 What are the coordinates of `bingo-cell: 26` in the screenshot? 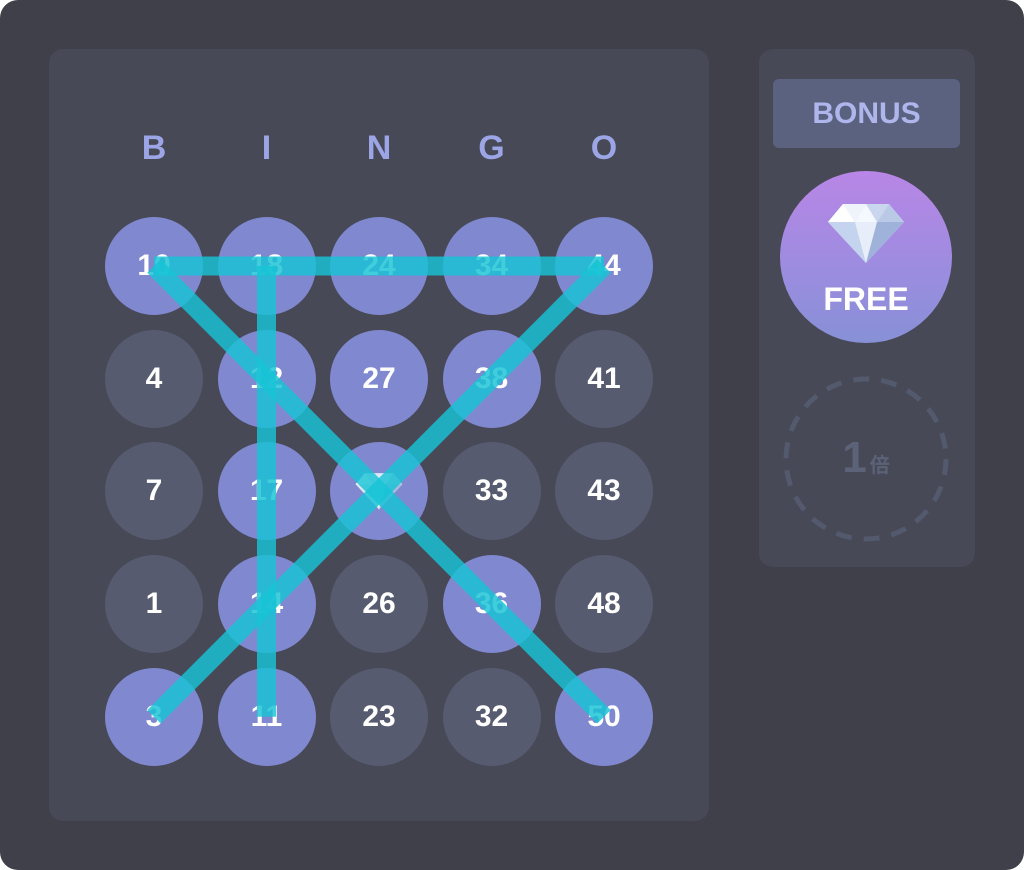 It's located at (379, 604).